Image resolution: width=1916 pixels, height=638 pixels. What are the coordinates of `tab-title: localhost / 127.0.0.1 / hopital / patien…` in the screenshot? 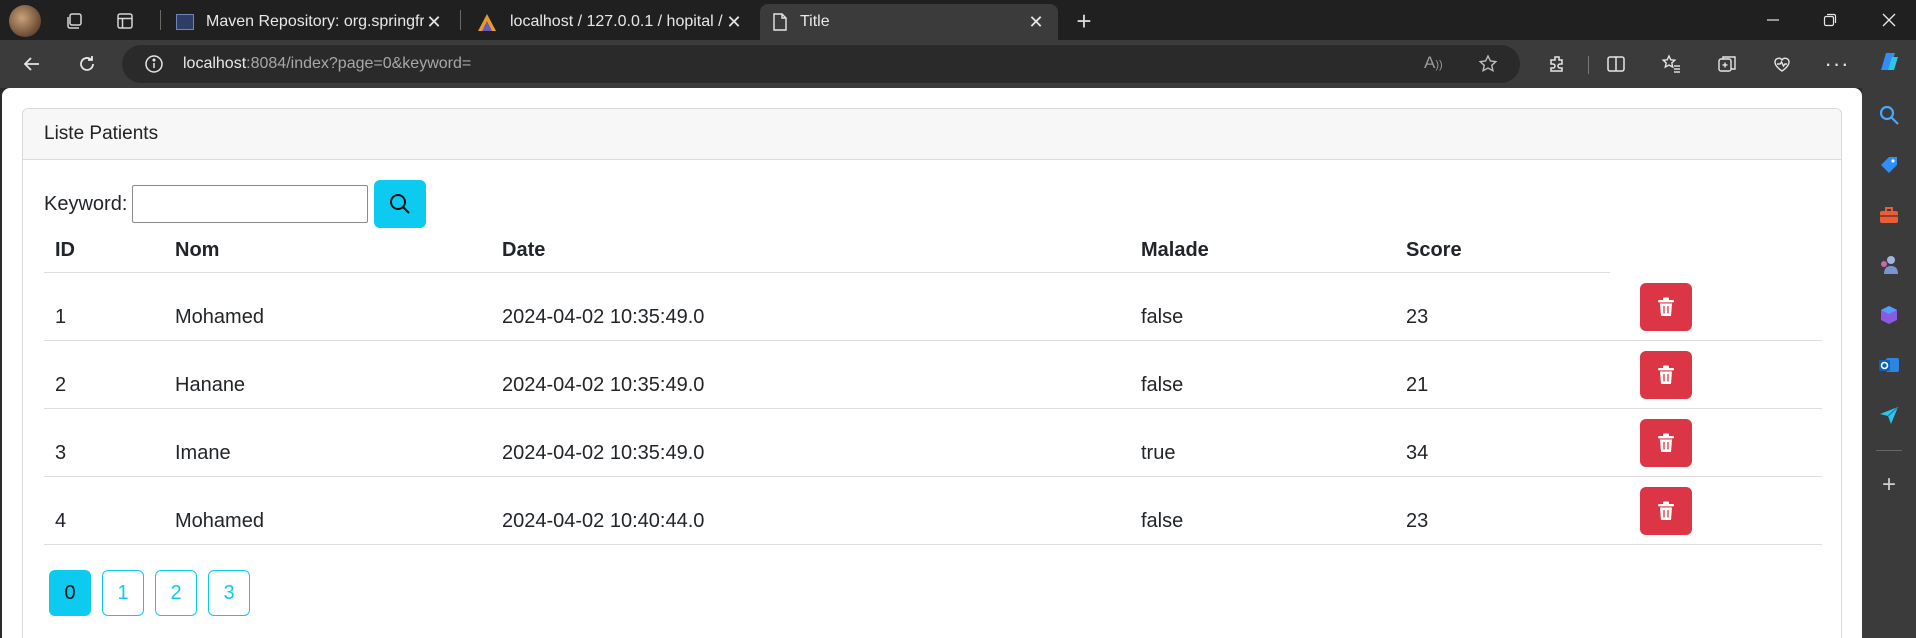 It's located at (617, 21).